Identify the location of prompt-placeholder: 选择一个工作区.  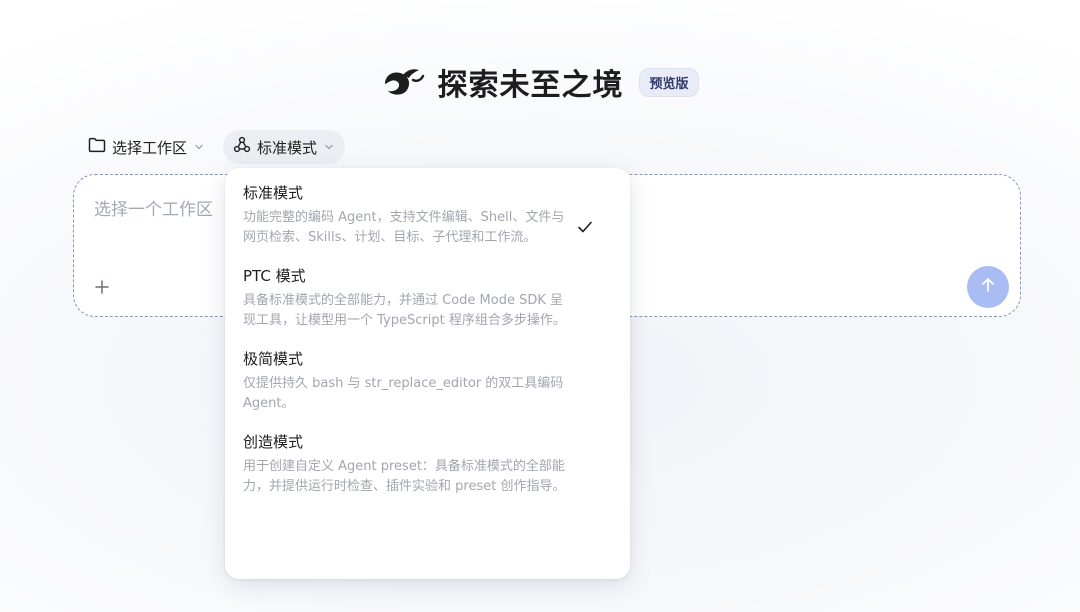
(153, 210).